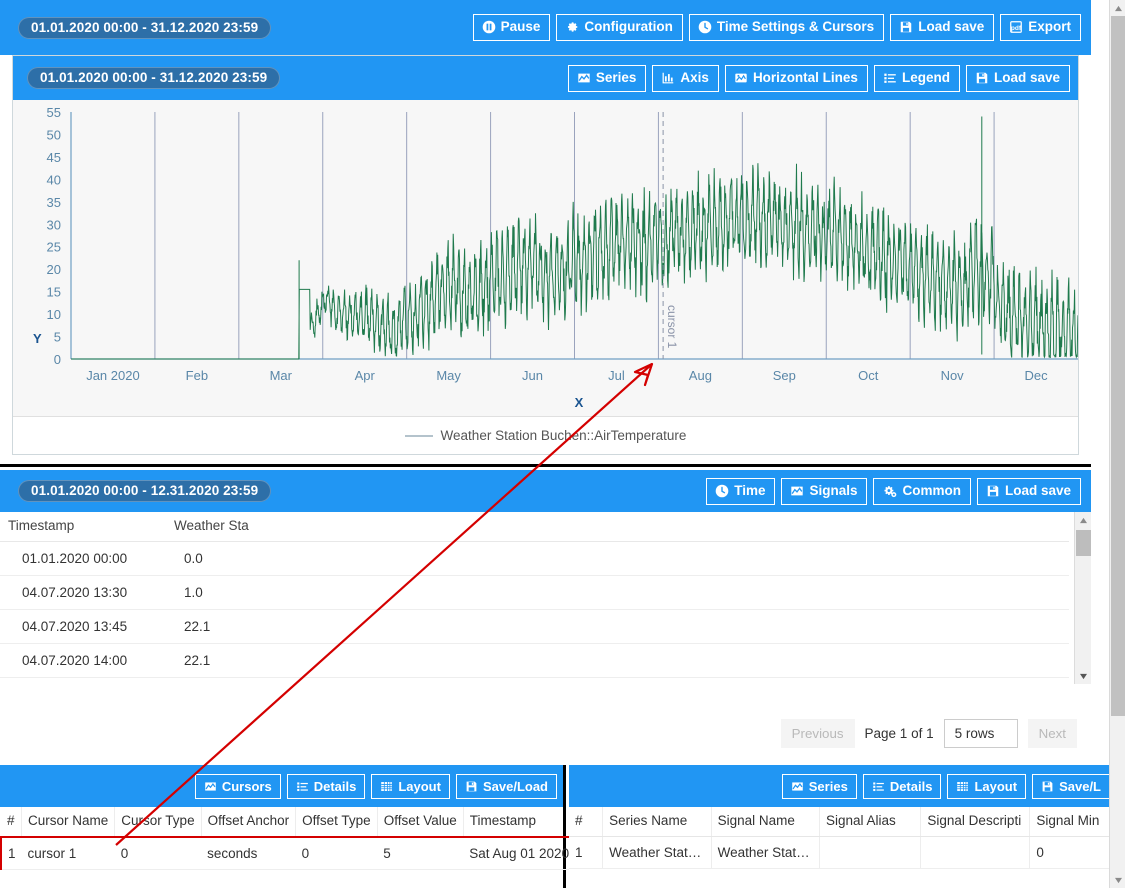  Describe the element at coordinates (237, 786) in the screenshot. I see `cursors-button: Cursors` at that location.